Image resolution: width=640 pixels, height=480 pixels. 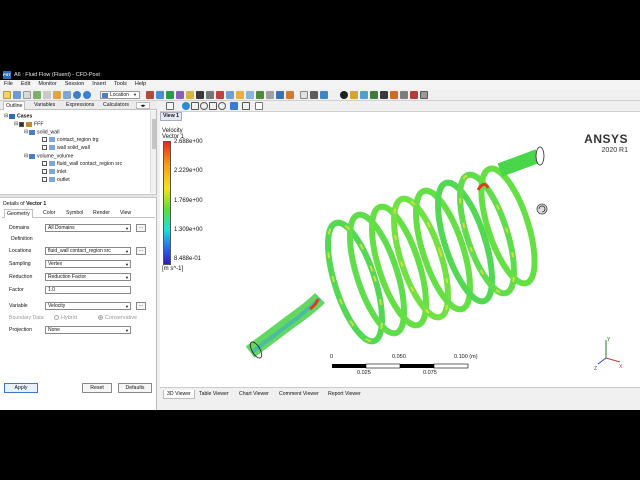 What do you see at coordinates (280, 95) in the screenshot?
I see `figure-icon` at bounding box center [280, 95].